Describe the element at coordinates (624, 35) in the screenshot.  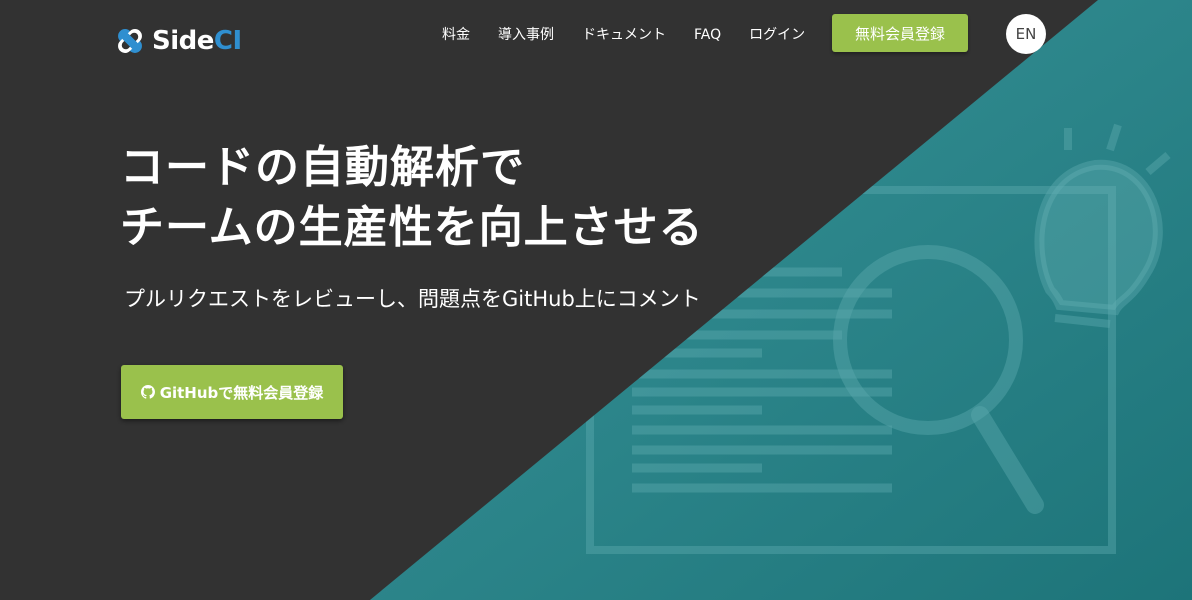
I see `nav-link-documents: ドキュメント` at that location.